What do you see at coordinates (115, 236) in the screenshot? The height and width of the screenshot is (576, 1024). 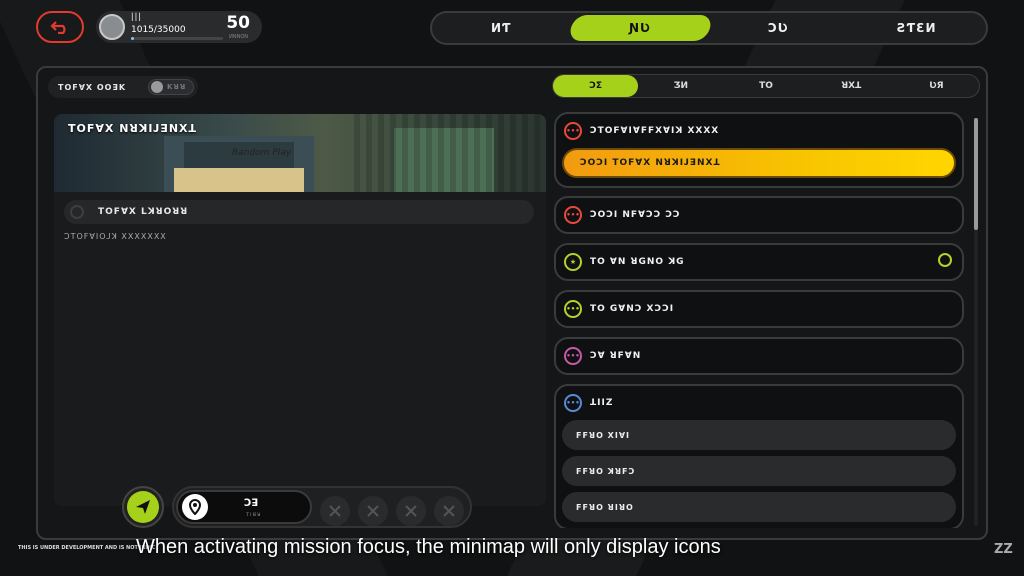 I see `objective-description: ꓛꓔꓳꓝꓯꓲꓳꓙꓘ ꓫꓫꓫꓫꓫꓫꓫ` at bounding box center [115, 236].